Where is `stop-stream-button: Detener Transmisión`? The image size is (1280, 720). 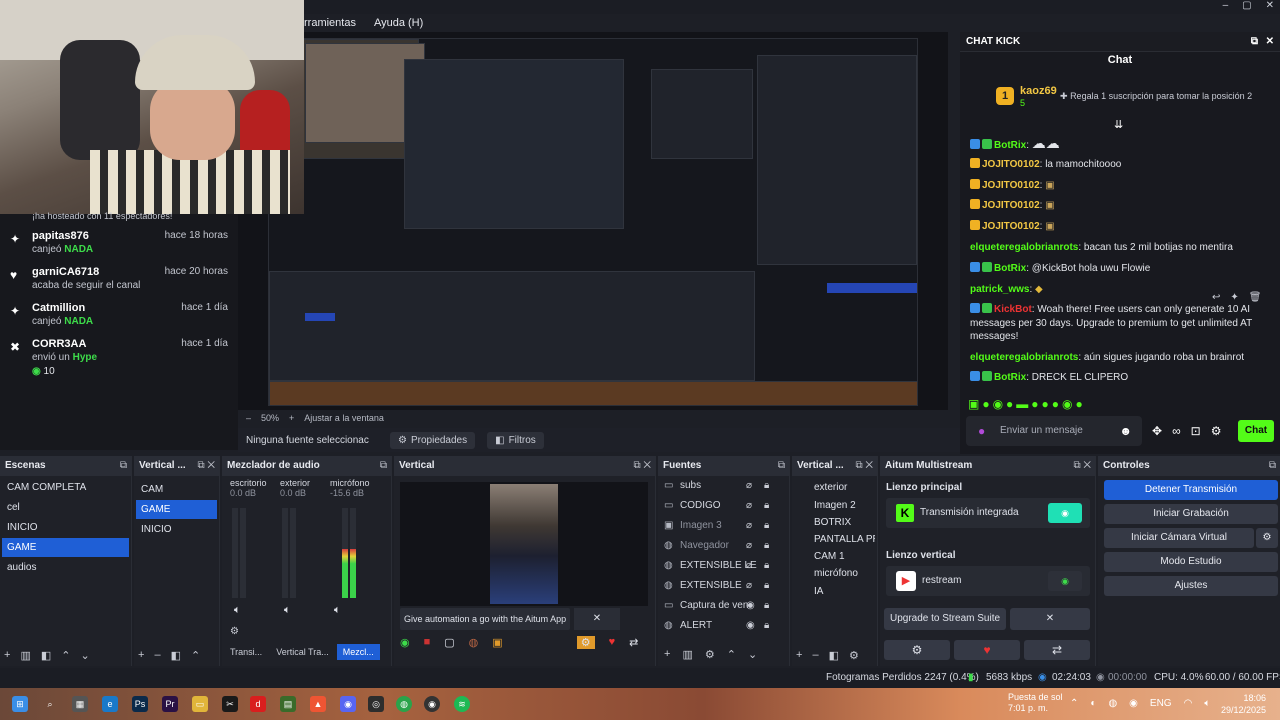 stop-stream-button: Detener Transmisión is located at coordinates (1191, 490).